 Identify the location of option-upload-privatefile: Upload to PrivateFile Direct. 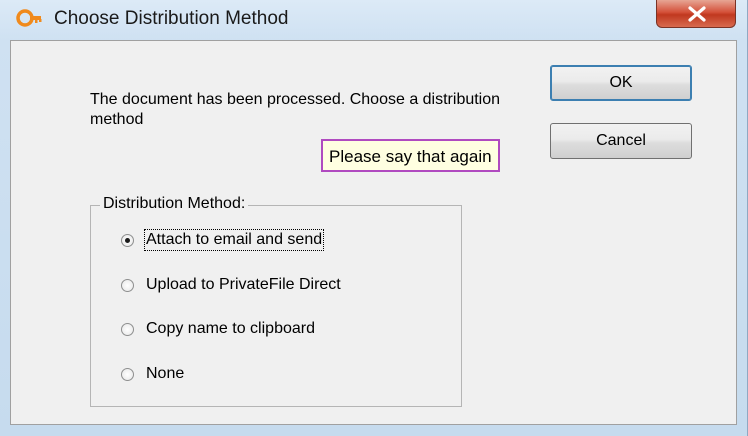
(231, 285).